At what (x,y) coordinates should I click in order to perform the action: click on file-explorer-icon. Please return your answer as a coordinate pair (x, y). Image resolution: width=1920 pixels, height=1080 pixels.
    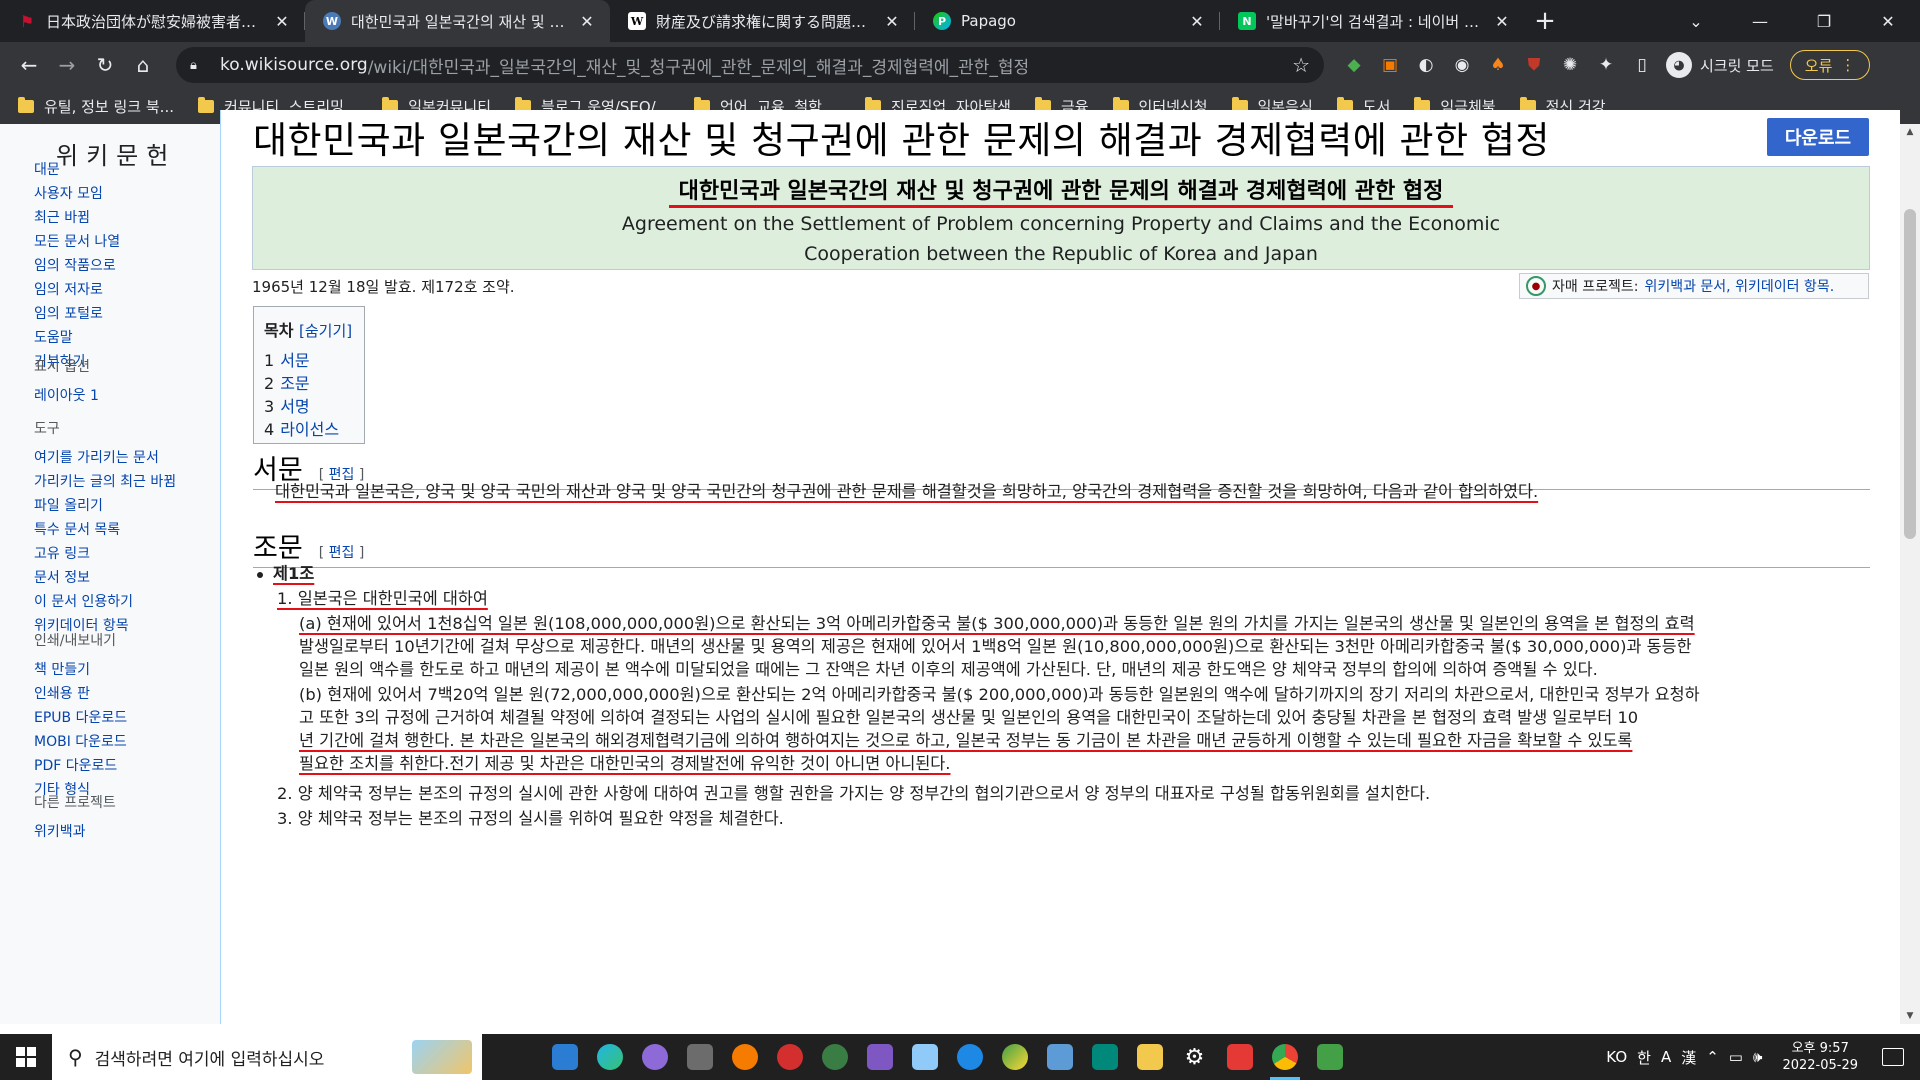
    Looking at the image, I should click on (1149, 1057).